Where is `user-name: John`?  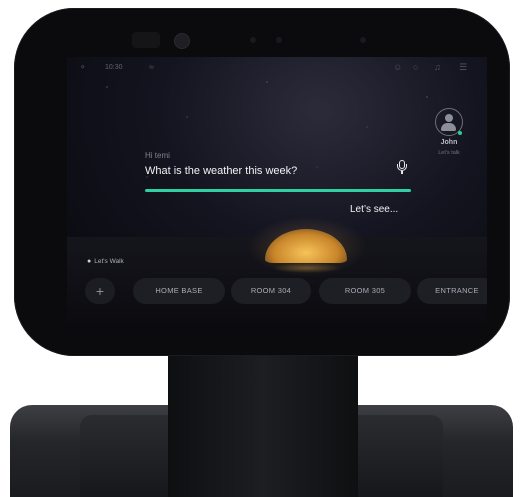
user-name: John is located at coordinates (449, 142).